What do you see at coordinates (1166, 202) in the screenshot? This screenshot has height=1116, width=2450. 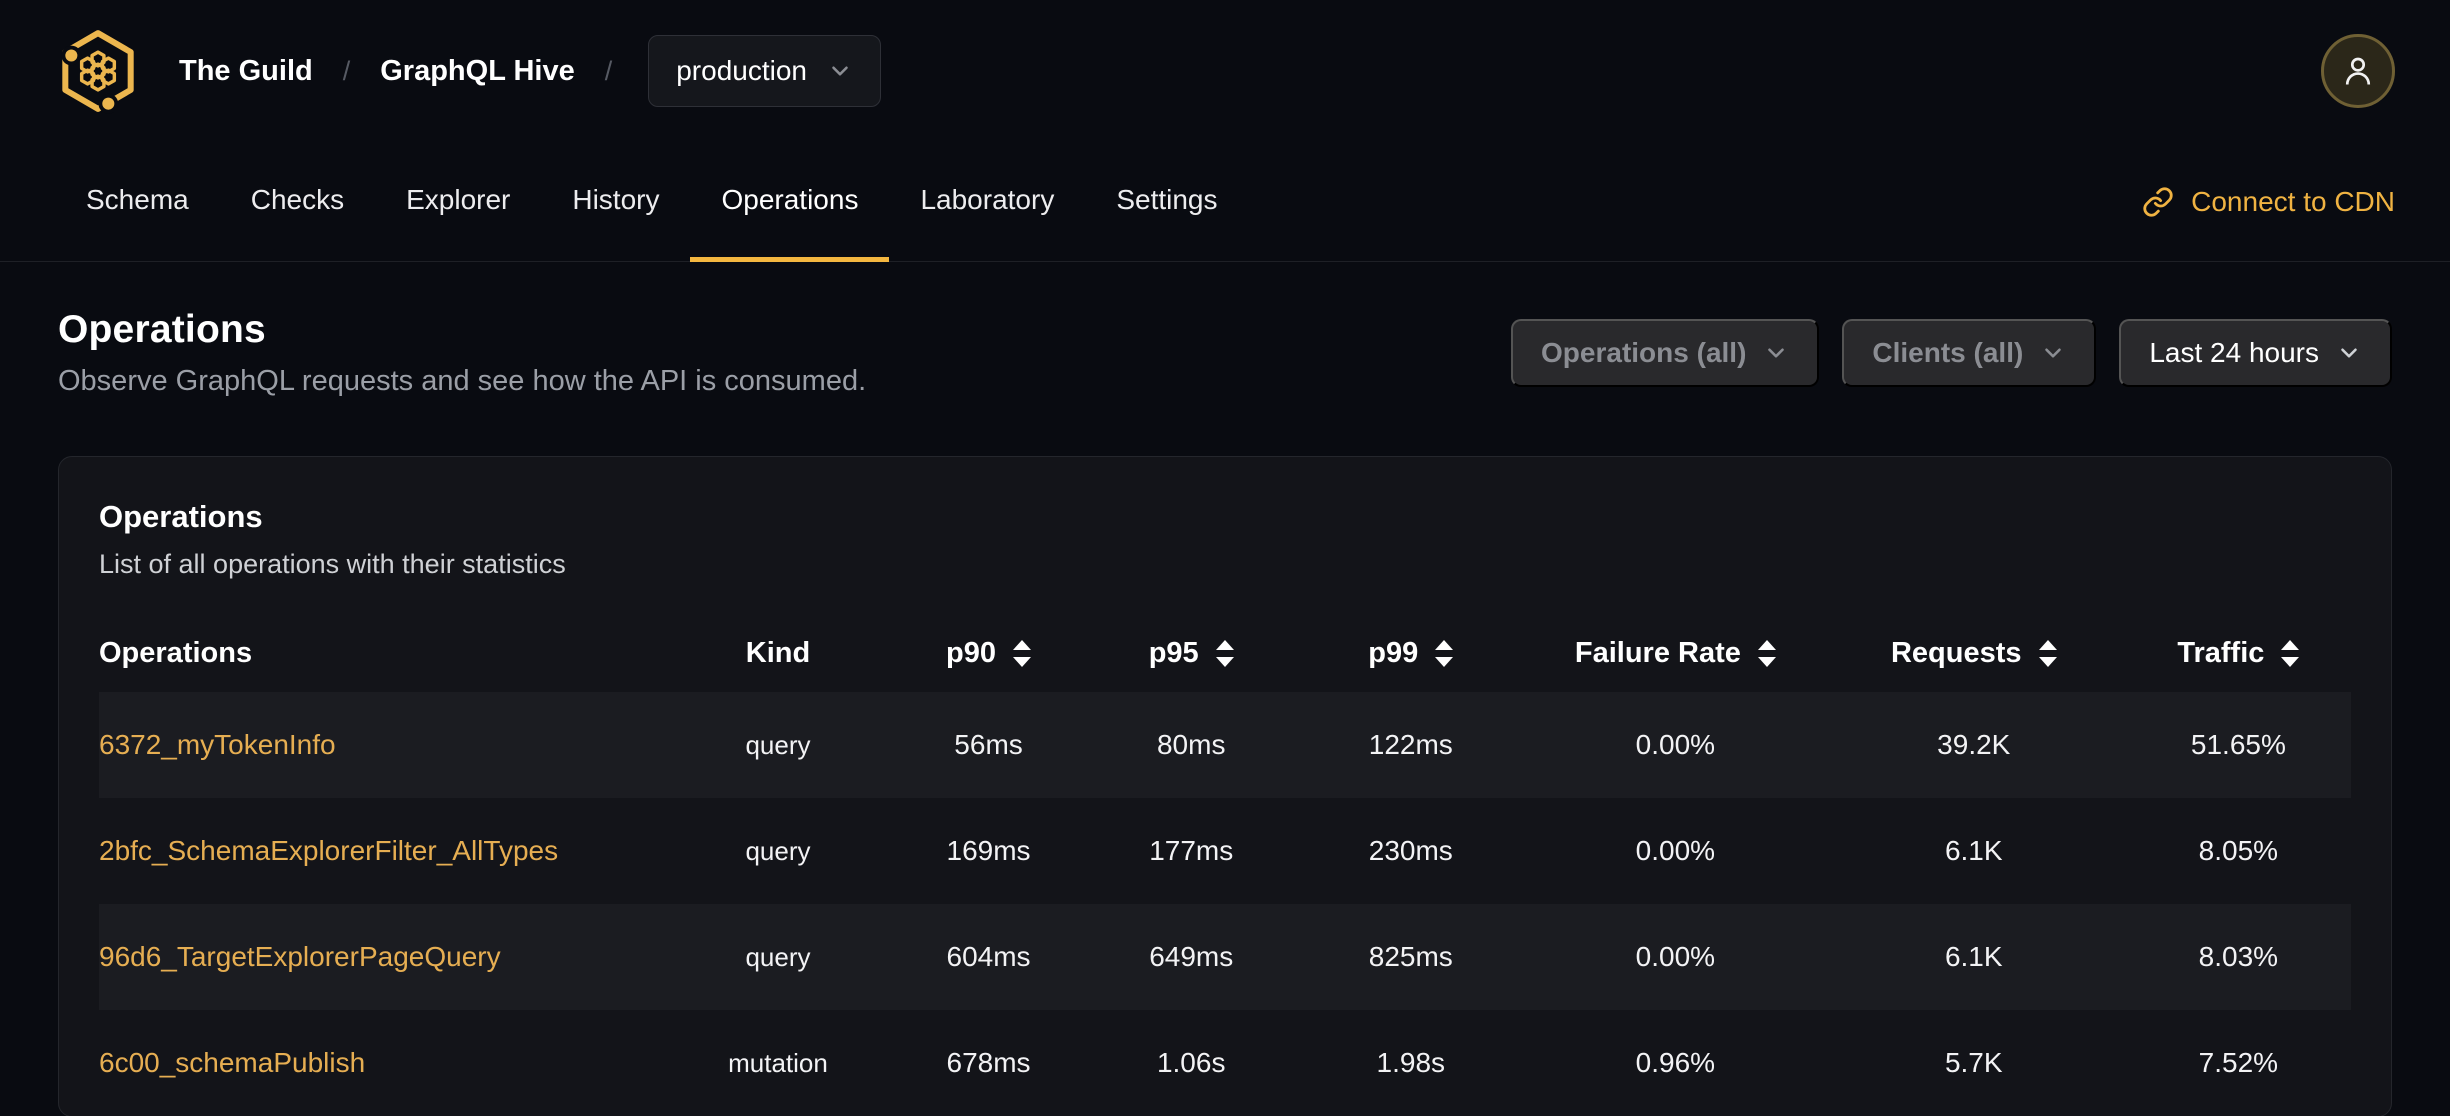 I see `tab-settings: Settings` at bounding box center [1166, 202].